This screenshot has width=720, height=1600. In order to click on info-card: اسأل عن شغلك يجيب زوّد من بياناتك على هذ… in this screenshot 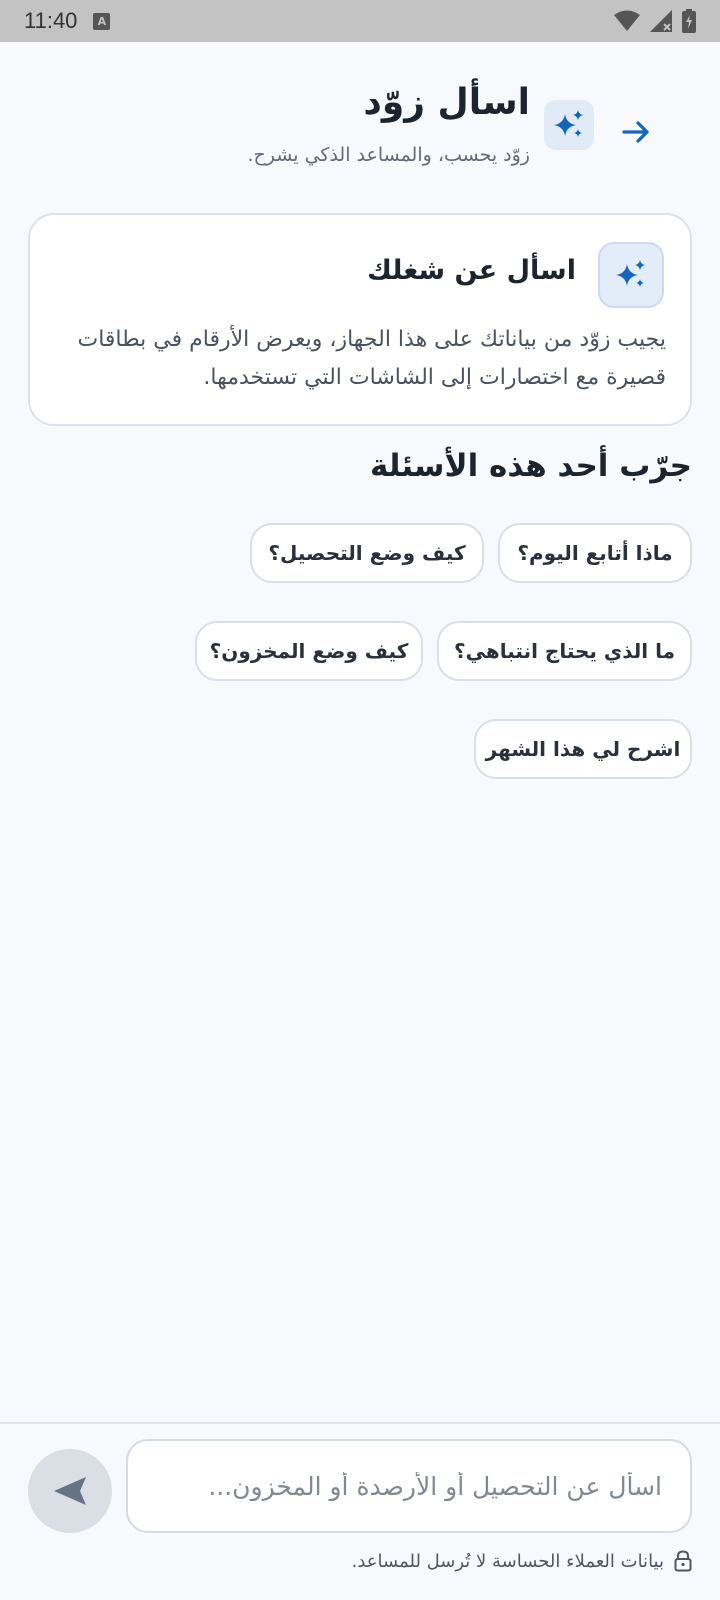, I will do `click(360, 319)`.